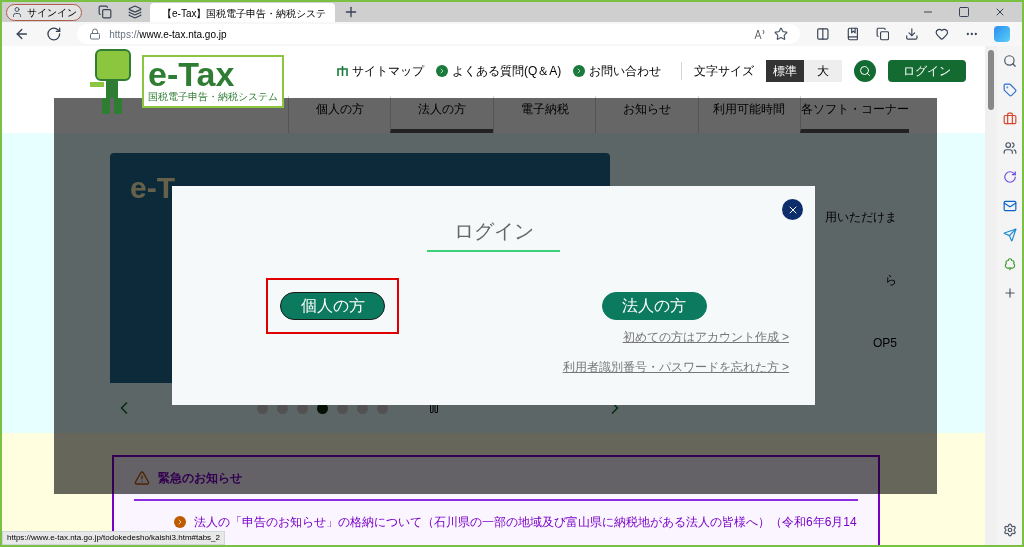  Describe the element at coordinates (617, 71) in the screenshot. I see `utility-link: お問い合わせ` at that location.